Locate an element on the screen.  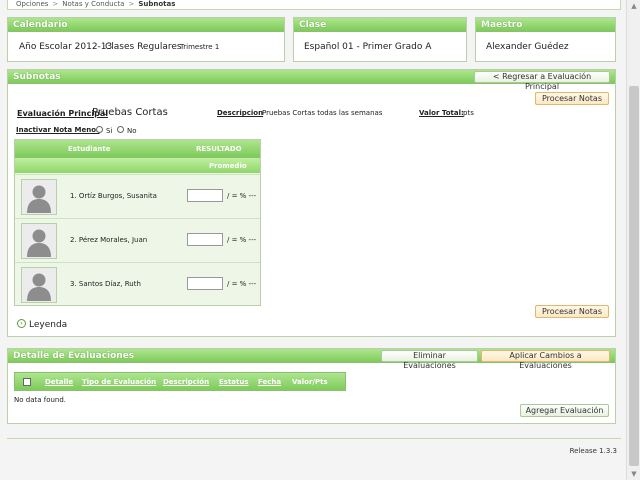
table-row: 3. Santos Díaz, Ruth / = % --- is located at coordinates (137, 284).